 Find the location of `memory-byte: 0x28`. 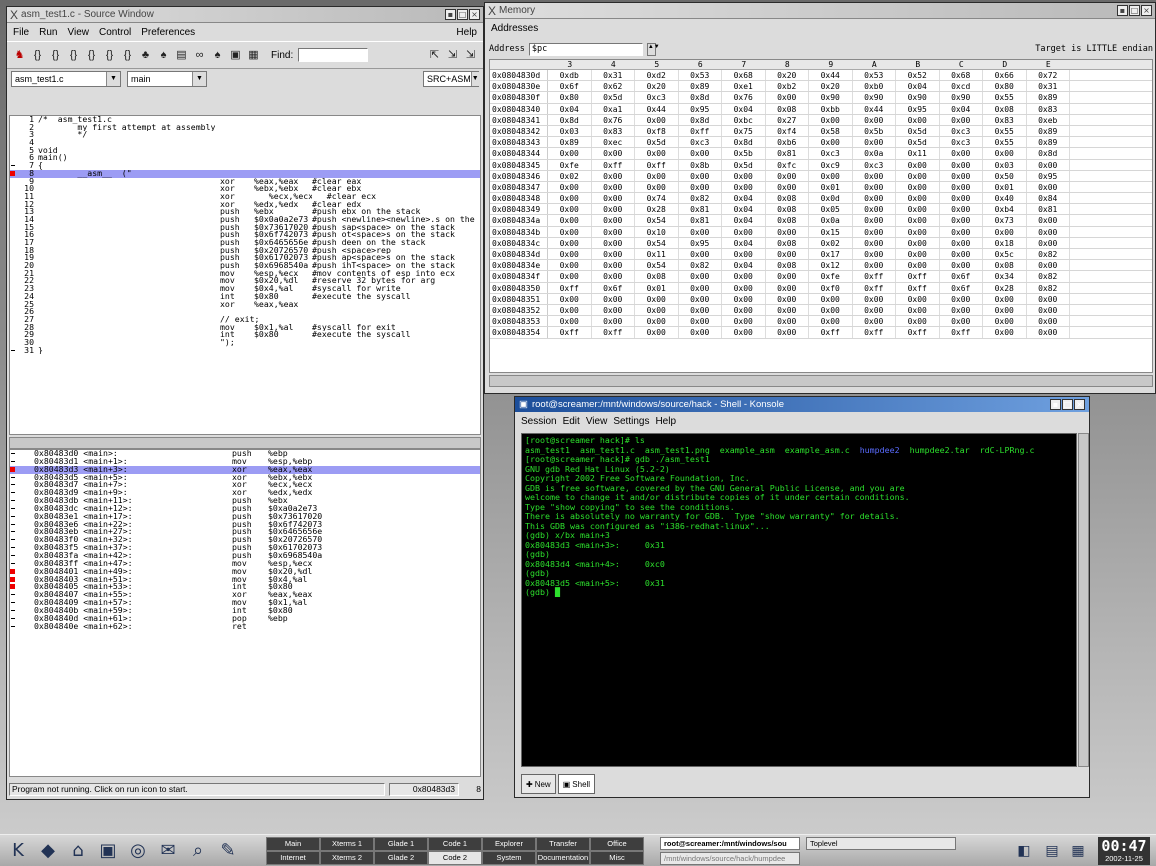

memory-byte: 0x28 is located at coordinates (1005, 287).